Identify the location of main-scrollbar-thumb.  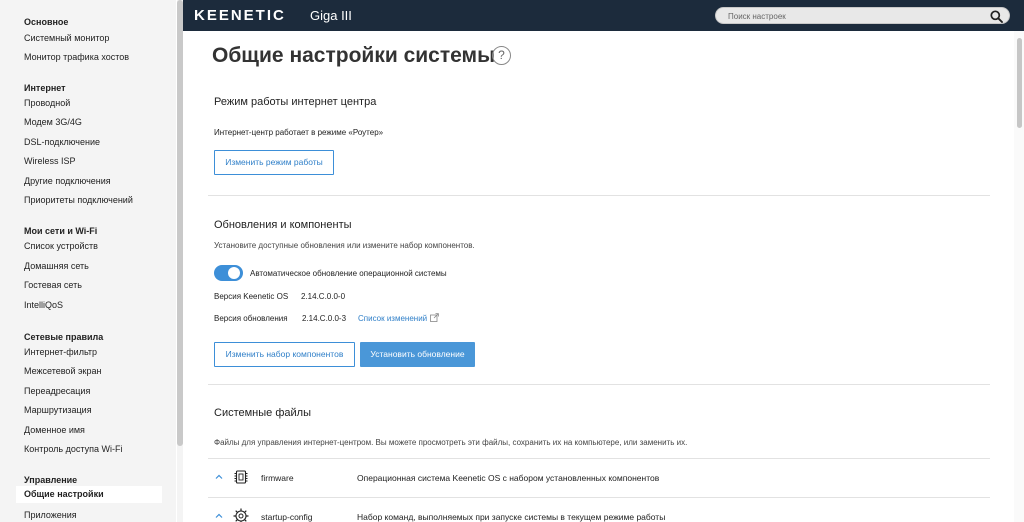
(1019, 83).